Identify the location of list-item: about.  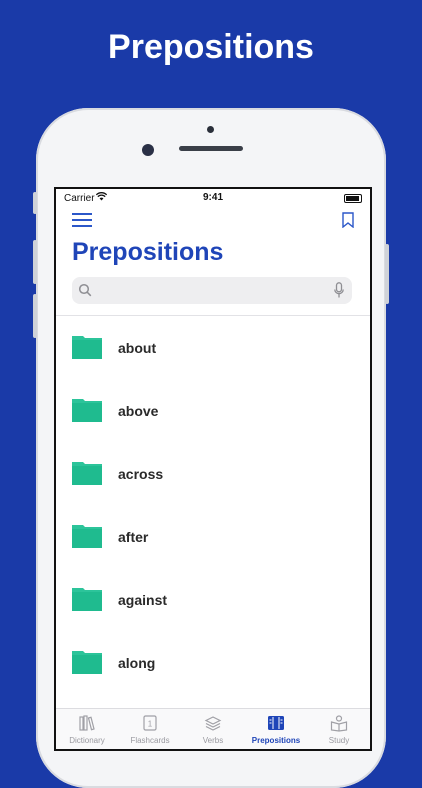
(213, 347).